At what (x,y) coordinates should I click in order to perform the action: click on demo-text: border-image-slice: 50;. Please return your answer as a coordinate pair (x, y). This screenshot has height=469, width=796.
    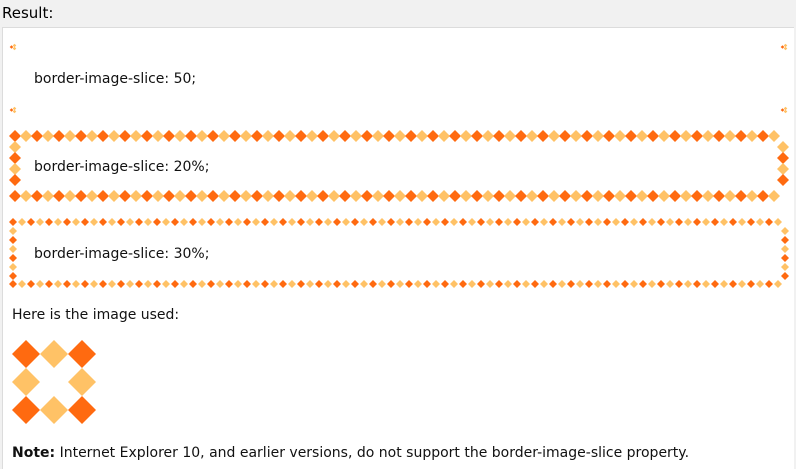
    Looking at the image, I should click on (115, 79).